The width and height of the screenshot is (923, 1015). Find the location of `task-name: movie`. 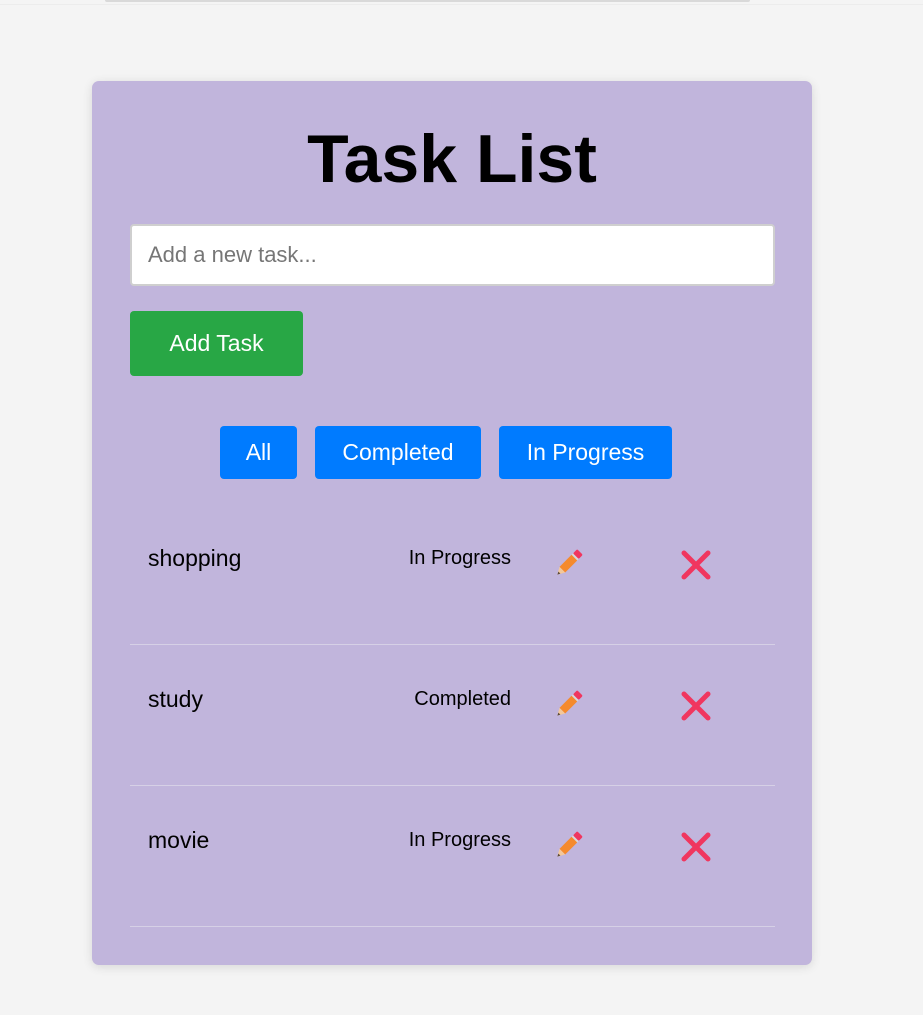

task-name: movie is located at coordinates (179, 840).